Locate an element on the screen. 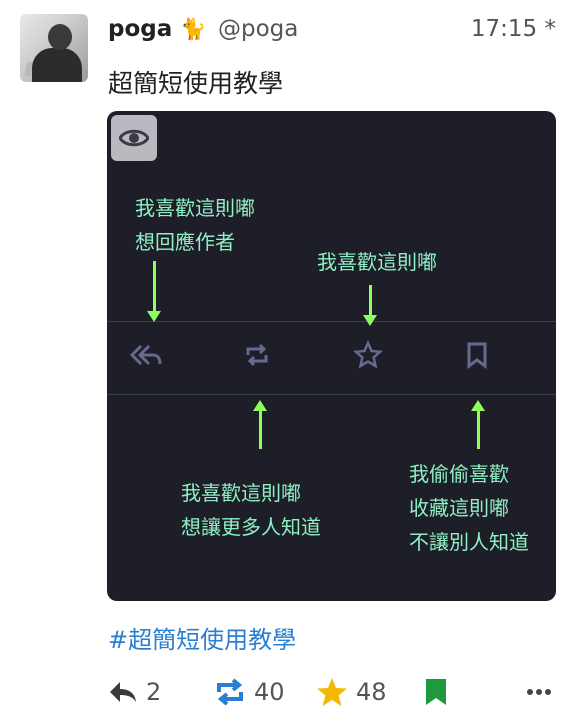 The width and height of the screenshot is (576, 721). favourite-button: 48 is located at coordinates (351, 692).